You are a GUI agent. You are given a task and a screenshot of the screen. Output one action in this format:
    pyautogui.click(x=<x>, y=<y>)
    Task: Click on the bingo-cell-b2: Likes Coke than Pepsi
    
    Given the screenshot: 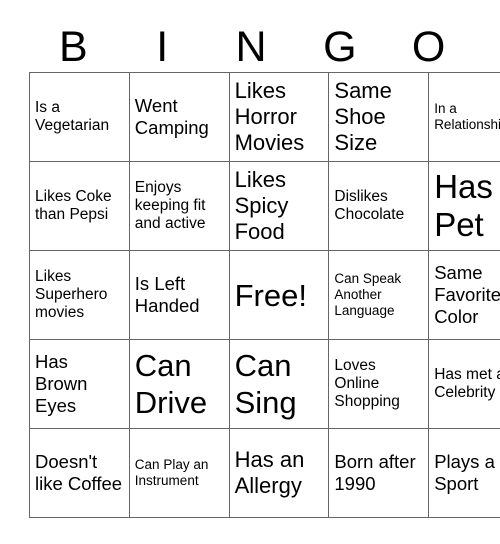 What is the action you would take?
    pyautogui.click(x=79, y=206)
    